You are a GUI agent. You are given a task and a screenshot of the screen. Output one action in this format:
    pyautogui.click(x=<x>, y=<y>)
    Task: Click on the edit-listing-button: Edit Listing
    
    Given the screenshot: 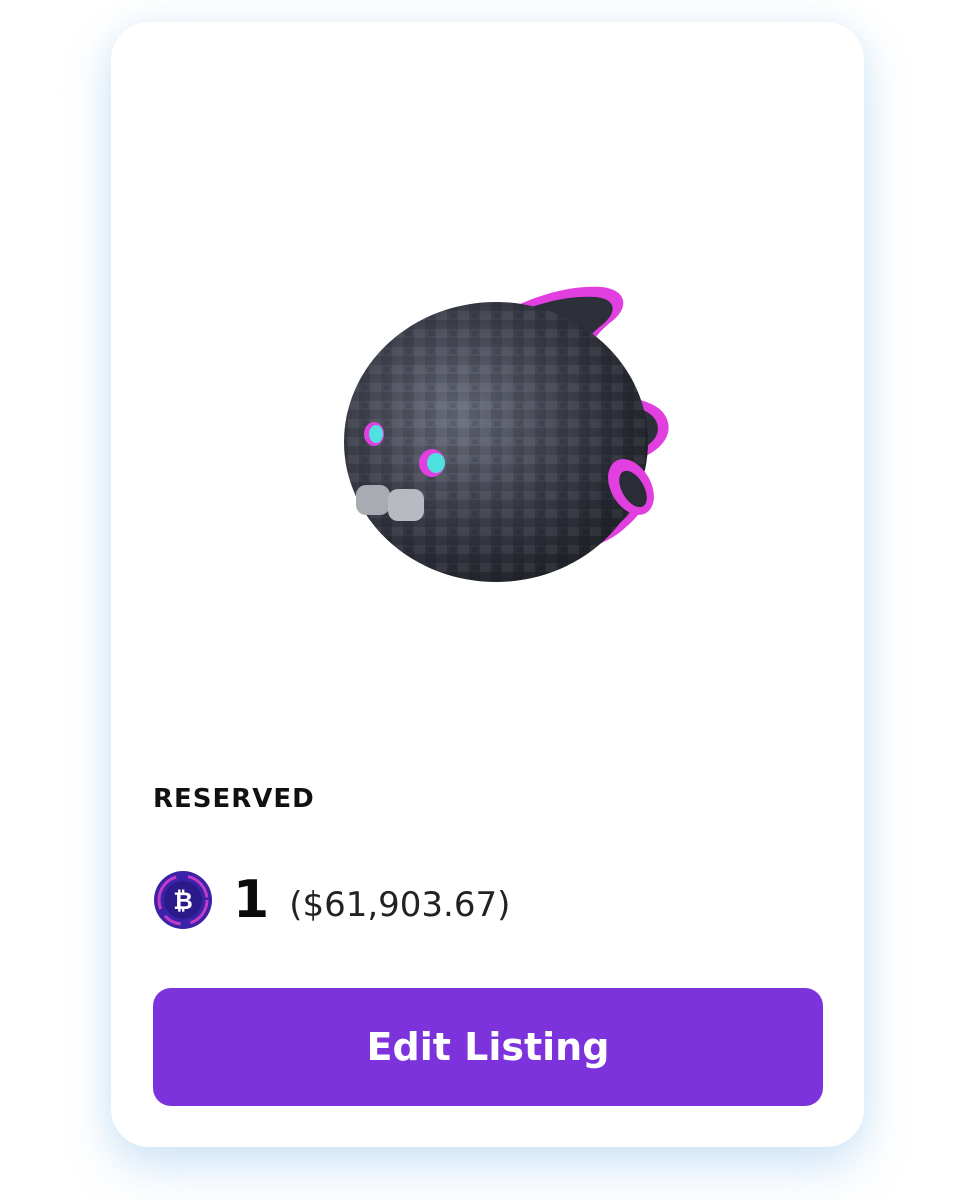 What is the action you would take?
    pyautogui.click(x=488, y=1047)
    